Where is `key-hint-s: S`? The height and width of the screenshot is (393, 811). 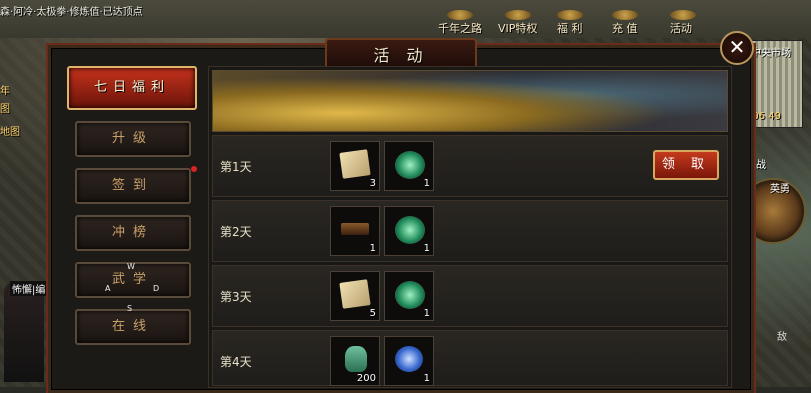 key-hint-s: S is located at coordinates (130, 308).